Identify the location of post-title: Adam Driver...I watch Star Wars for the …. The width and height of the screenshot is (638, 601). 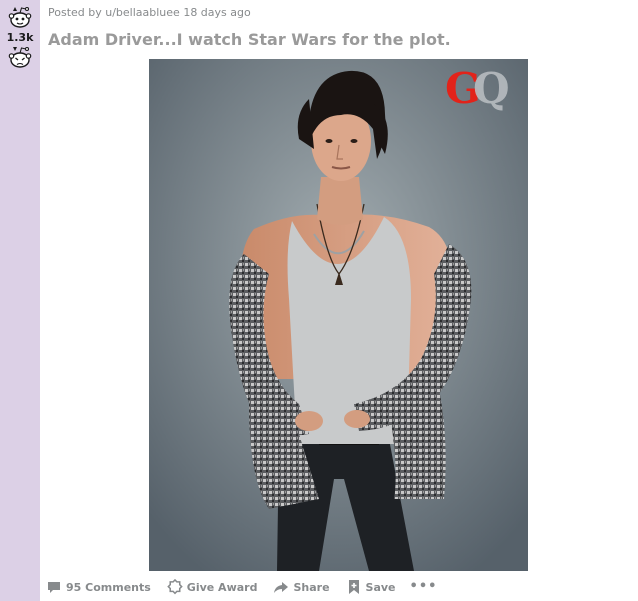
(249, 39).